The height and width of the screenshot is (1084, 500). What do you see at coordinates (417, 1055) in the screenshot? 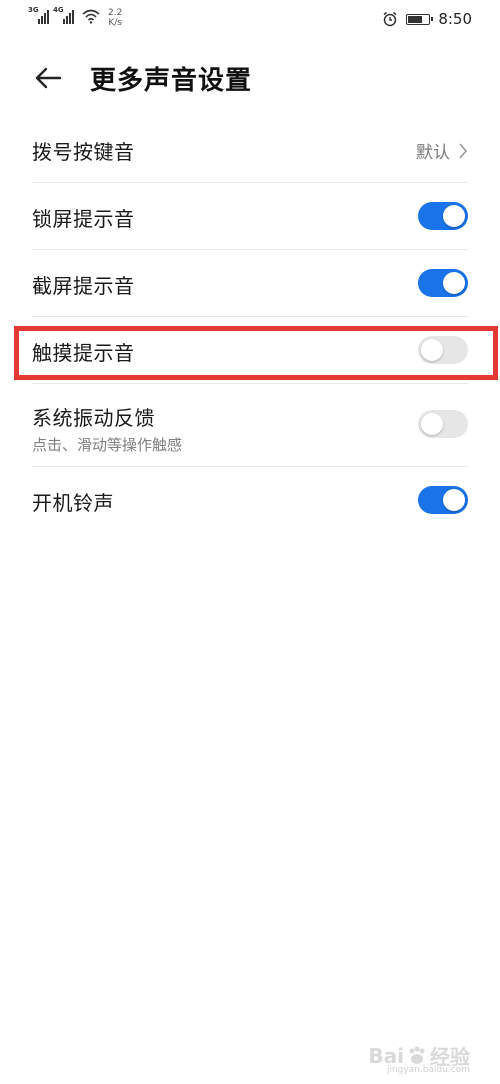
I see `paw-icon` at bounding box center [417, 1055].